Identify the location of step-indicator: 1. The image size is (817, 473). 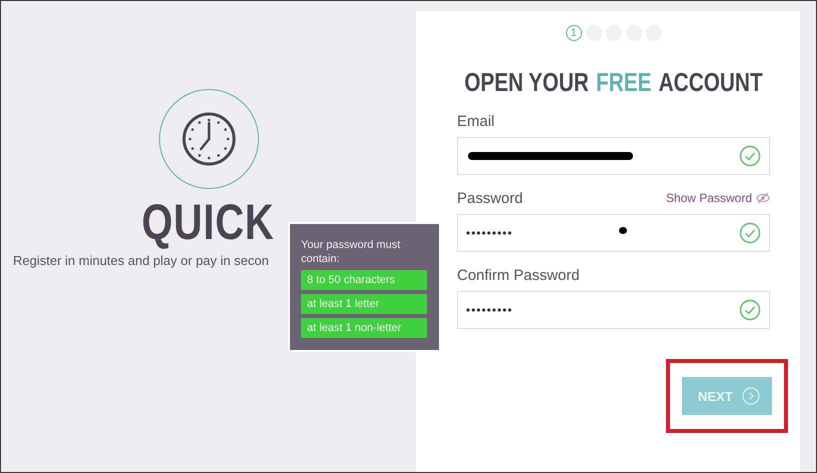
(574, 33).